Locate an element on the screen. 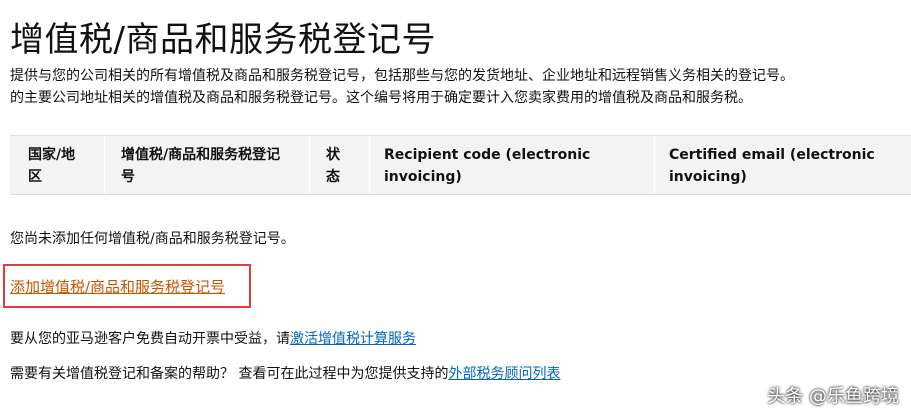 This screenshot has width=911, height=420. column-header-recipient-code: Recipient code (electronic invoicing) is located at coordinates (512, 165).